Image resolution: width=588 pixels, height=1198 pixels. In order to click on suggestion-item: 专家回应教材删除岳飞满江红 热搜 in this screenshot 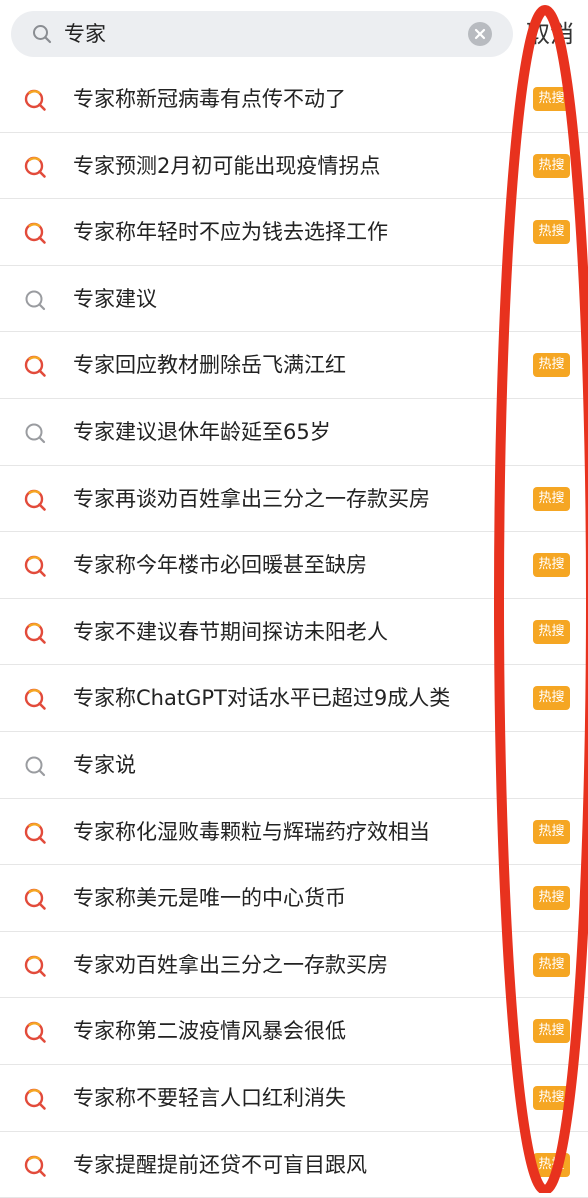, I will do `click(294, 365)`.